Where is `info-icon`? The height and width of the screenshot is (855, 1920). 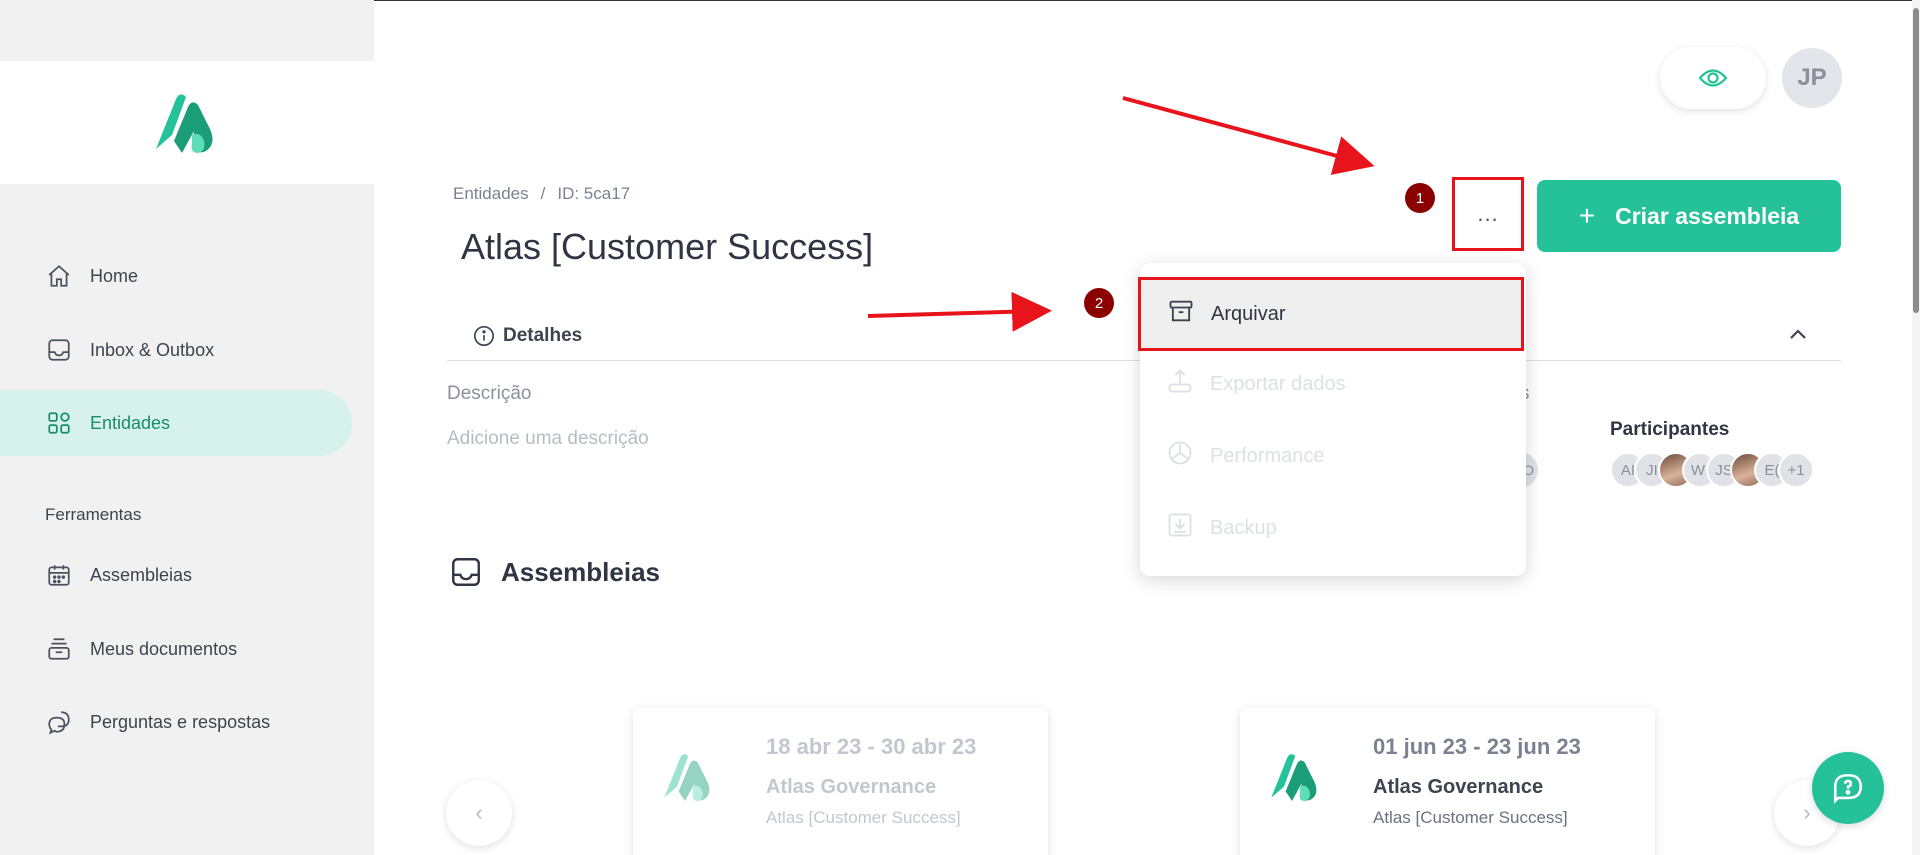
info-icon is located at coordinates (484, 336).